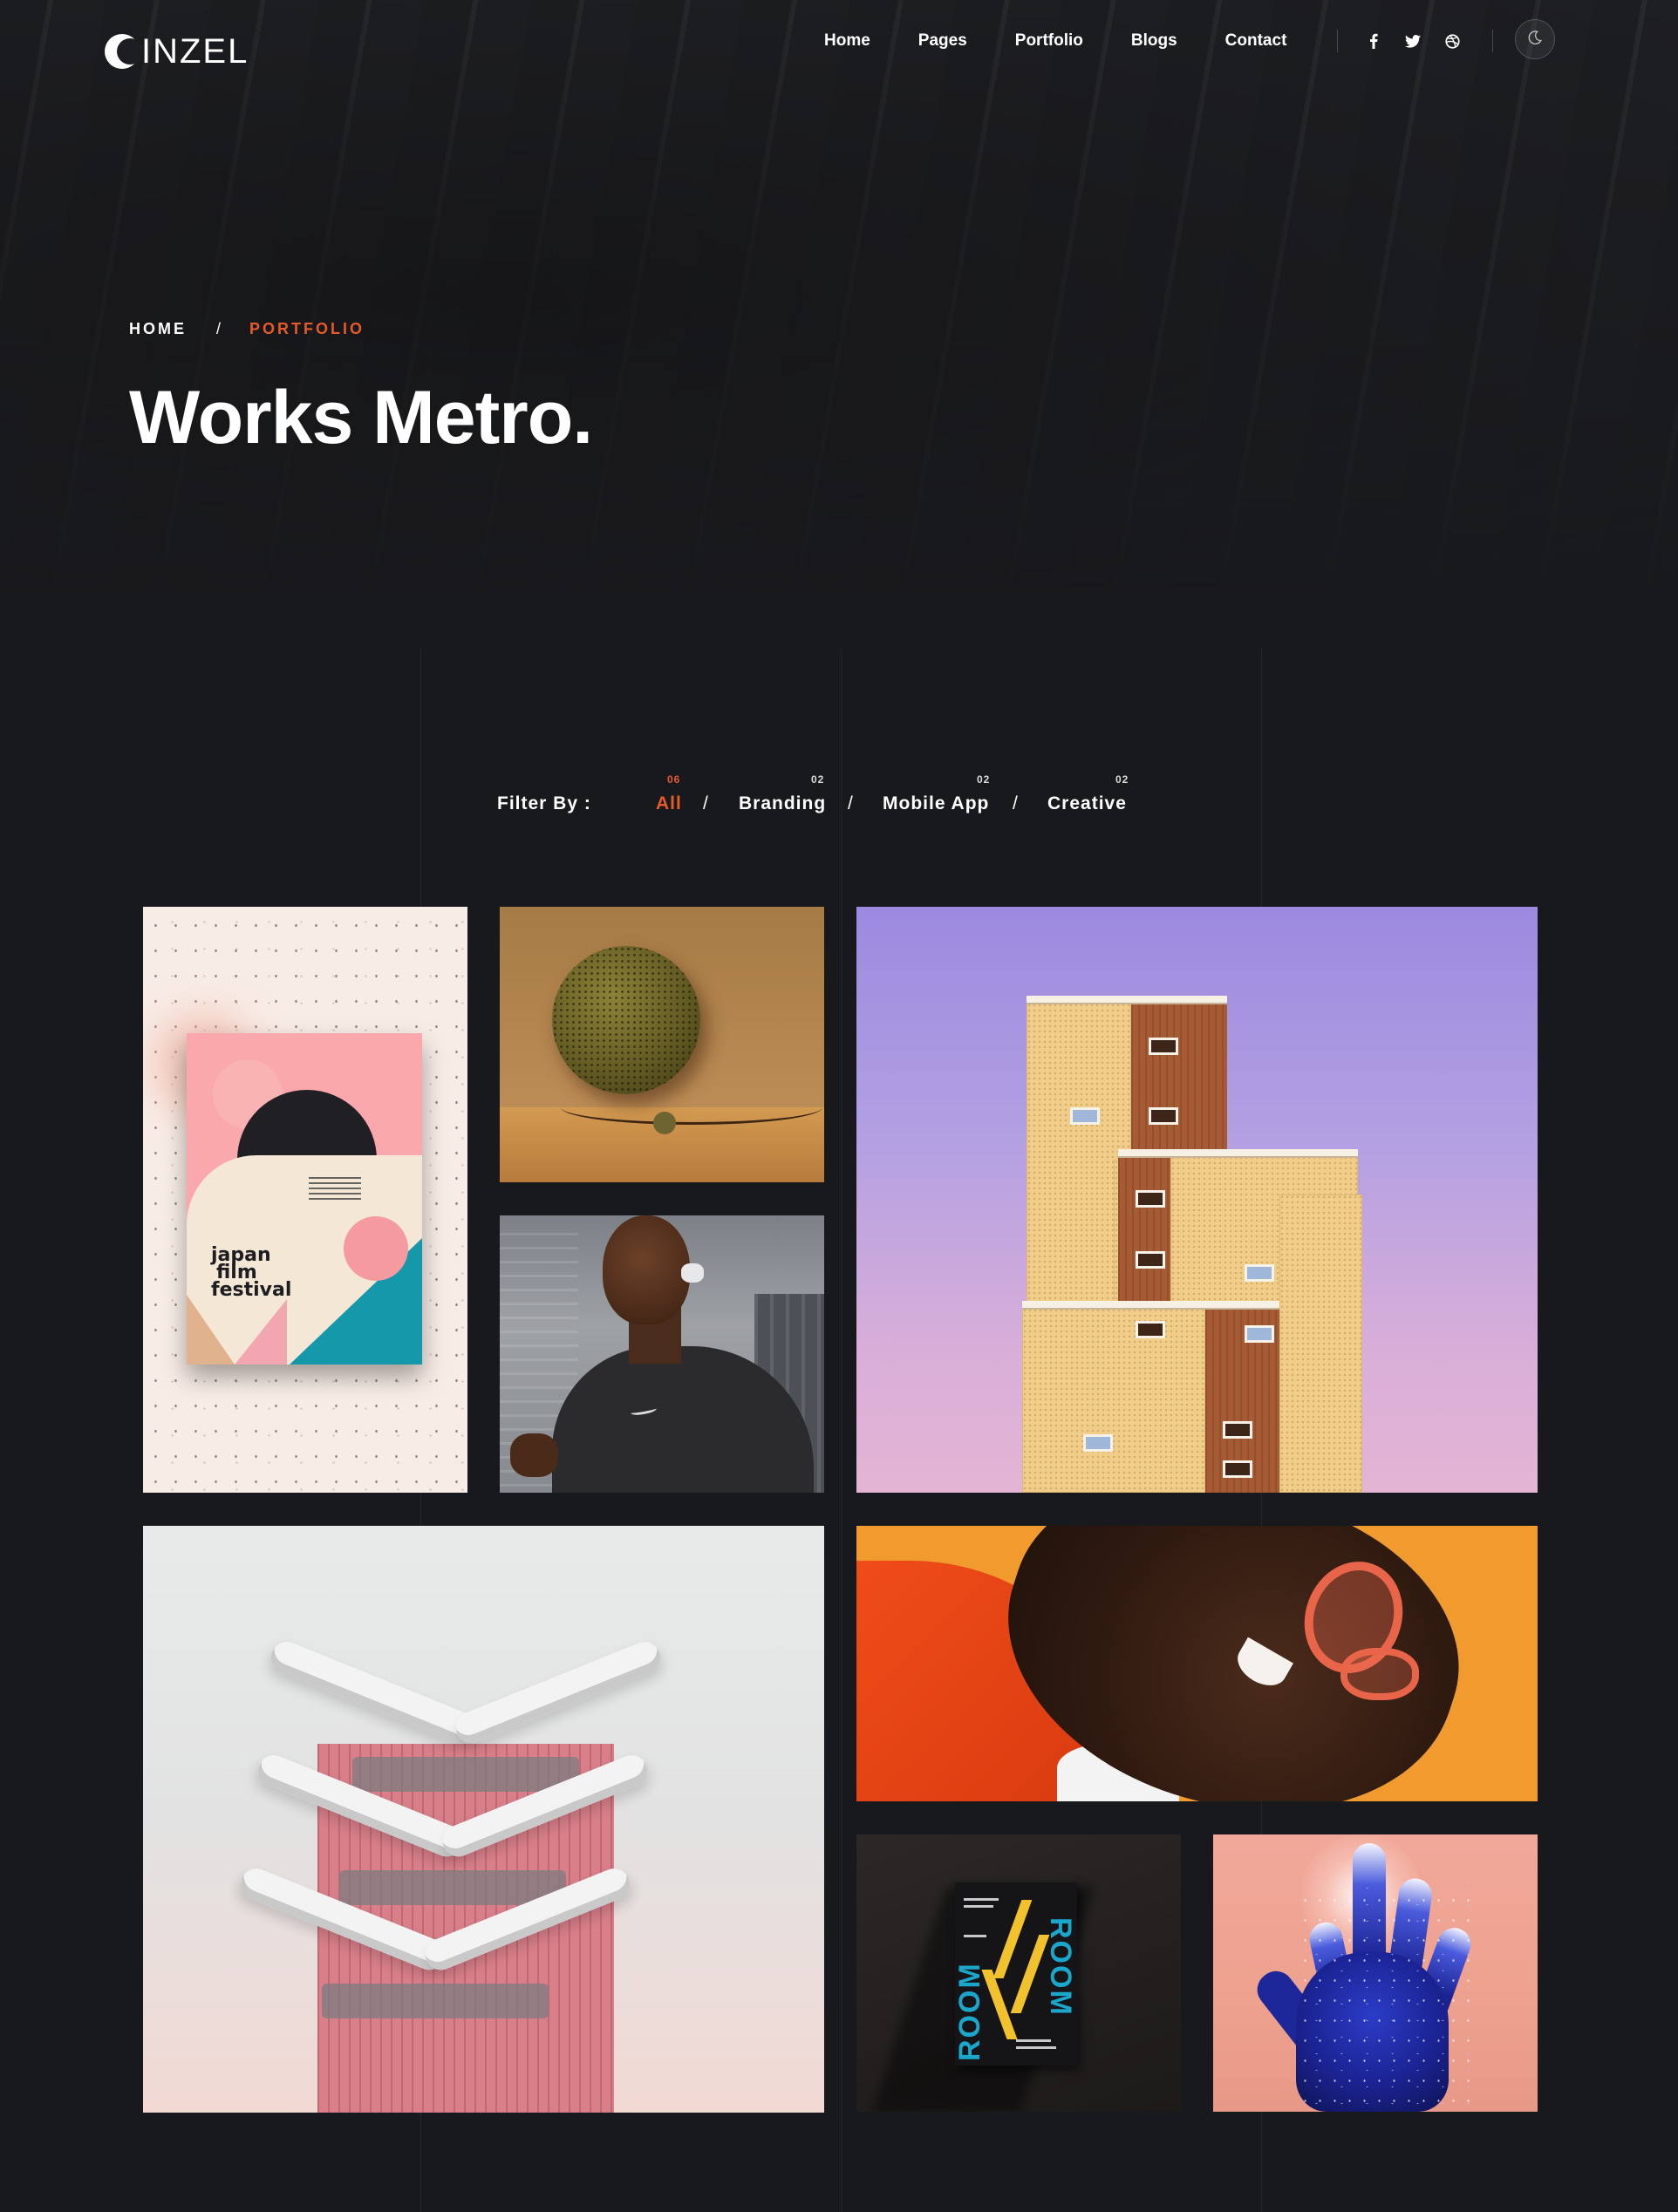 This screenshot has height=2212, width=1678. Describe the element at coordinates (1373, 41) in the screenshot. I see `facebook-icon` at that location.